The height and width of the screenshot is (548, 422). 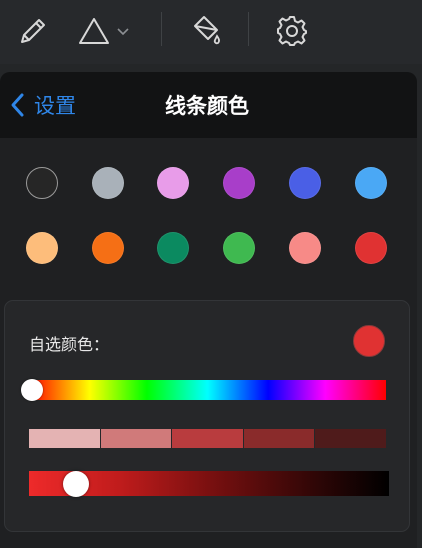 I want to click on lightness-slider-handle, so click(x=75, y=484).